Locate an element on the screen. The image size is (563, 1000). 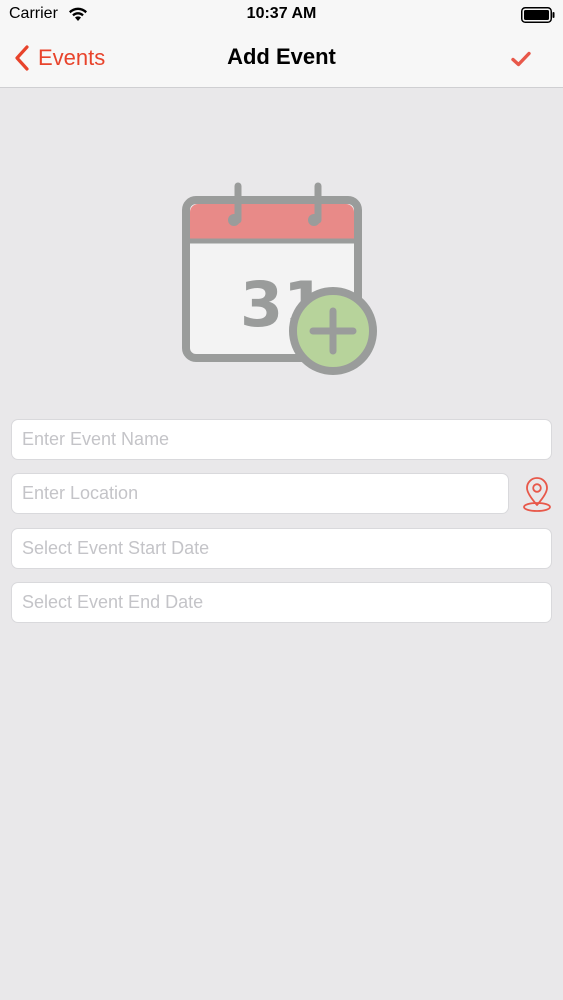
event-name-input is located at coordinates (281, 439).